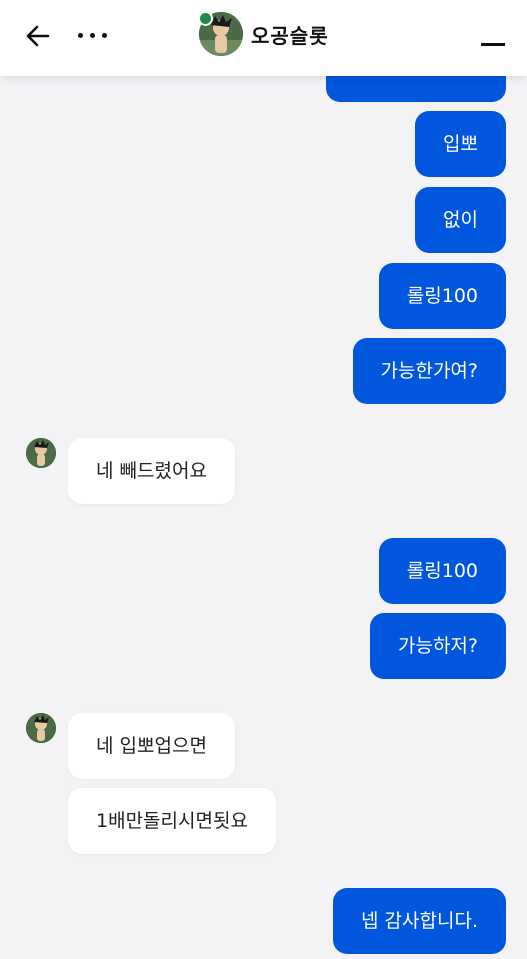 This screenshot has width=527, height=959. What do you see at coordinates (460, 220) in the screenshot?
I see `message-bubble-outgoing: 없이` at bounding box center [460, 220].